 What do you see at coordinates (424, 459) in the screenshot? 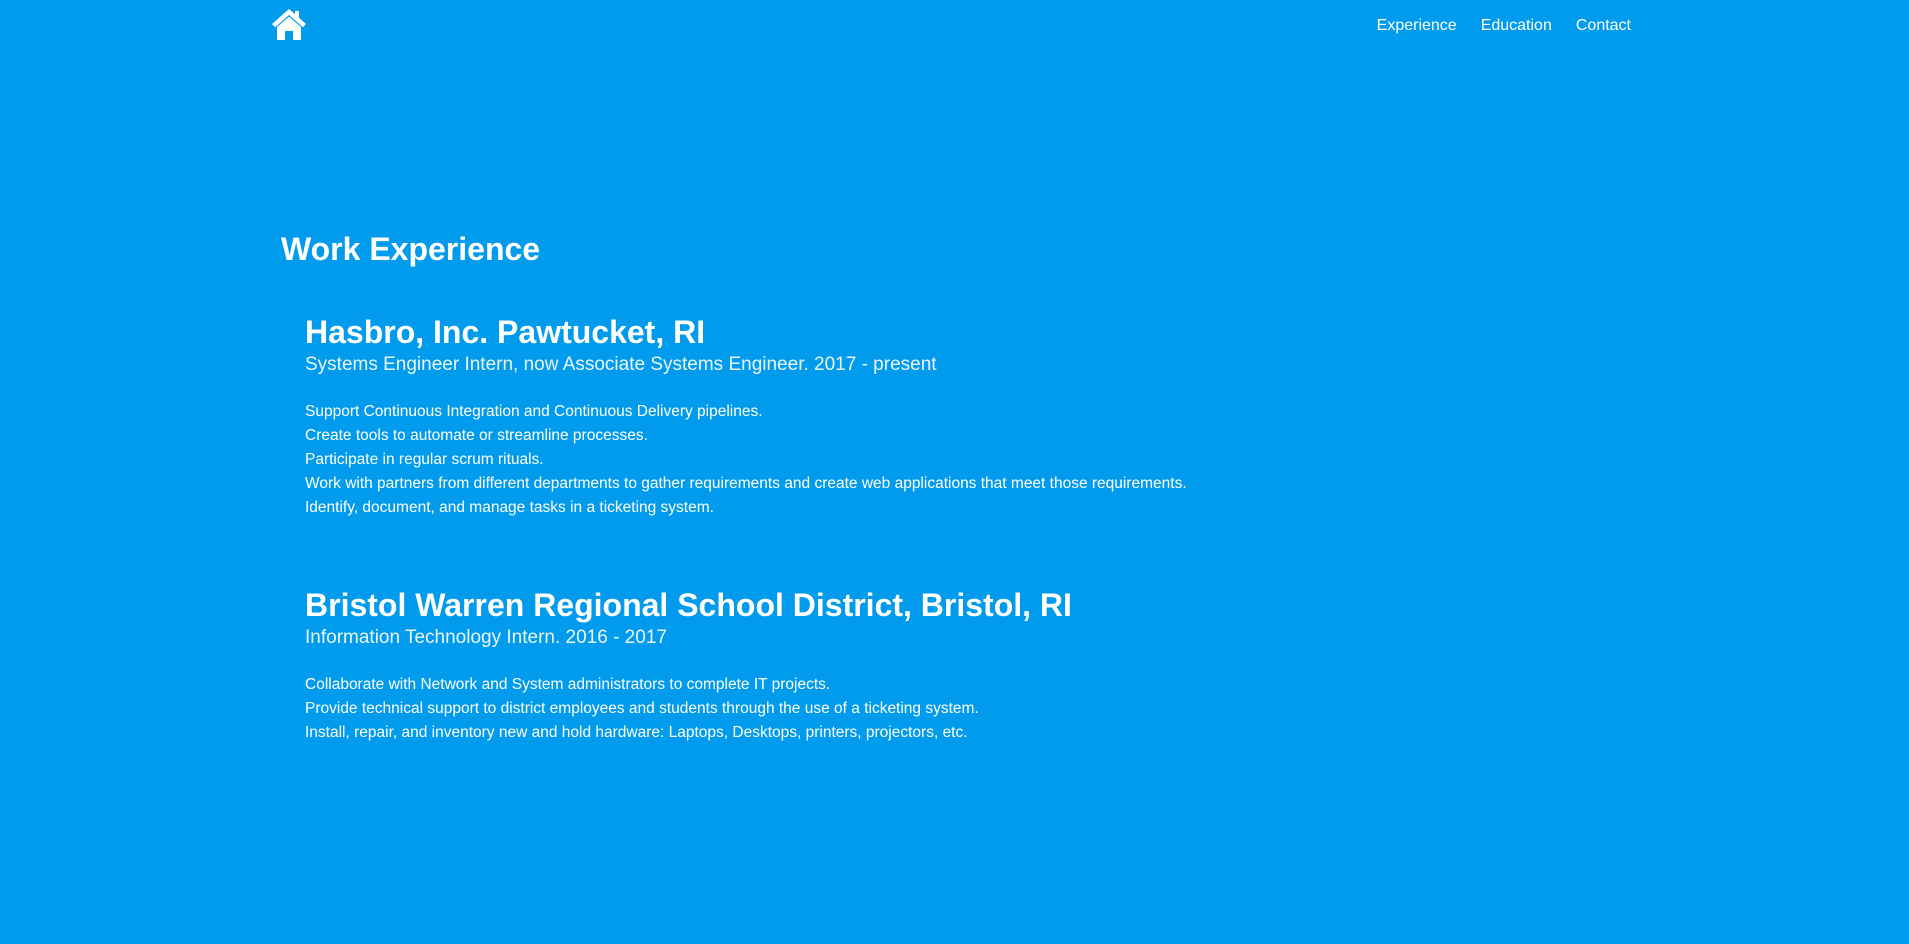
I see `duty-item: Participate in regular scrum rituals.` at bounding box center [424, 459].